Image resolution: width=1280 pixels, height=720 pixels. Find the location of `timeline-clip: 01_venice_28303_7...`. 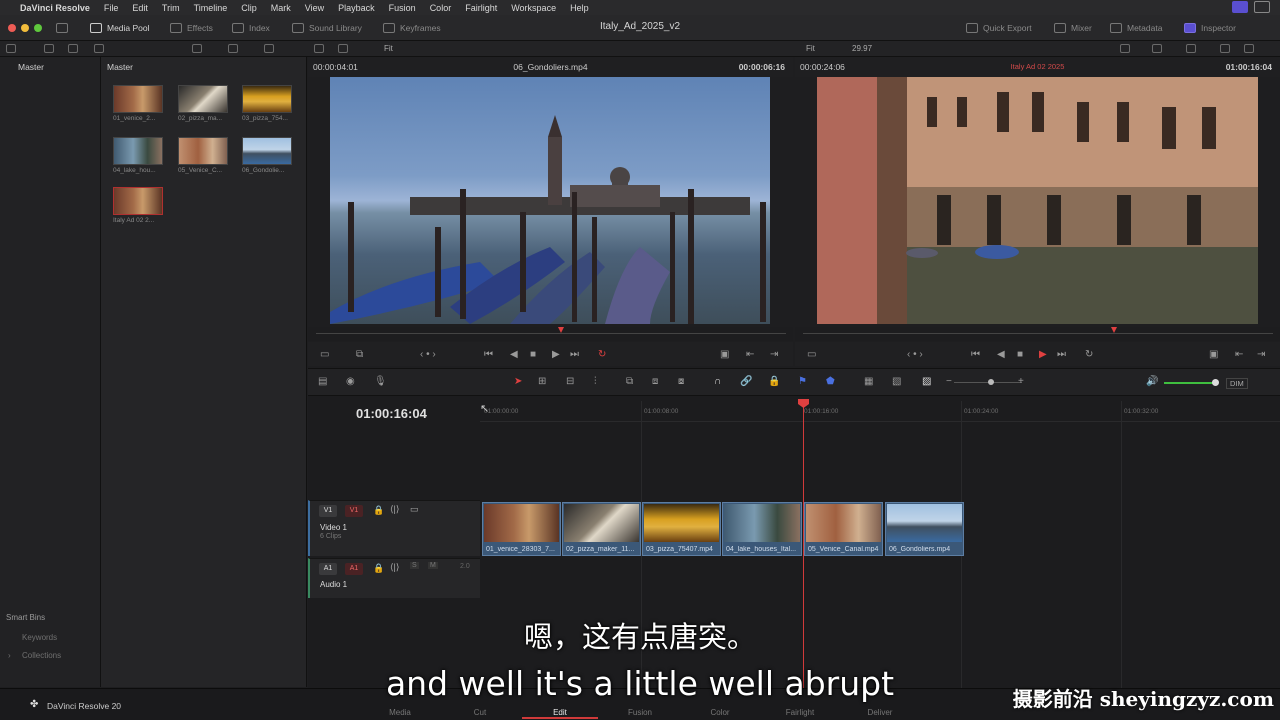

timeline-clip: 01_venice_28303_7... is located at coordinates (521, 529).